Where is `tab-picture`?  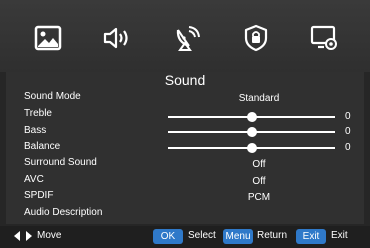
tab-picture is located at coordinates (48, 38).